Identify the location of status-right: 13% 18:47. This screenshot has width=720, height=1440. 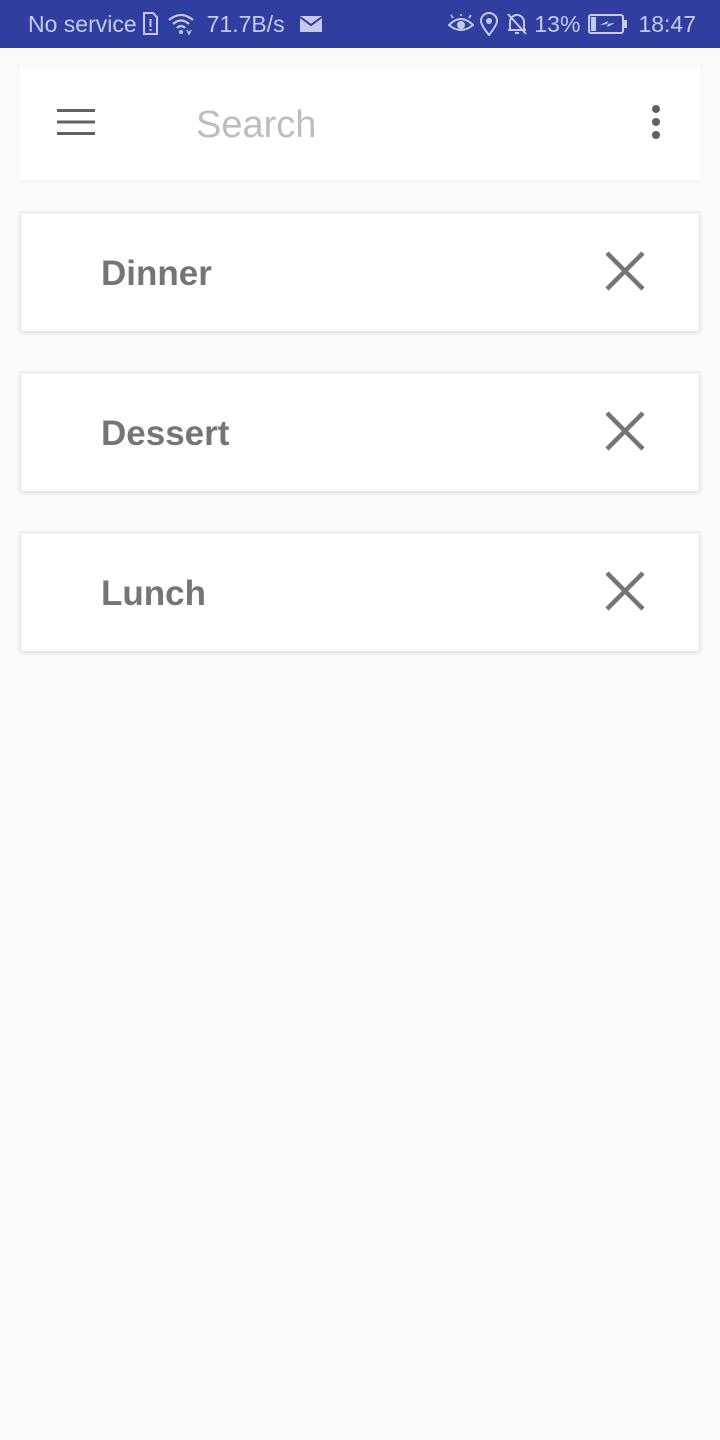
(572, 24).